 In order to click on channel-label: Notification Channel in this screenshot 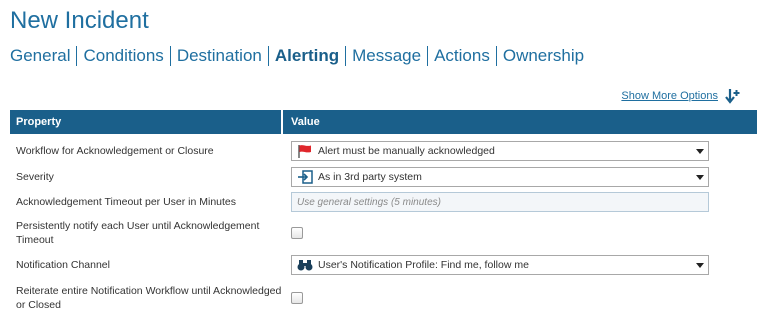, I will do `click(63, 265)`.